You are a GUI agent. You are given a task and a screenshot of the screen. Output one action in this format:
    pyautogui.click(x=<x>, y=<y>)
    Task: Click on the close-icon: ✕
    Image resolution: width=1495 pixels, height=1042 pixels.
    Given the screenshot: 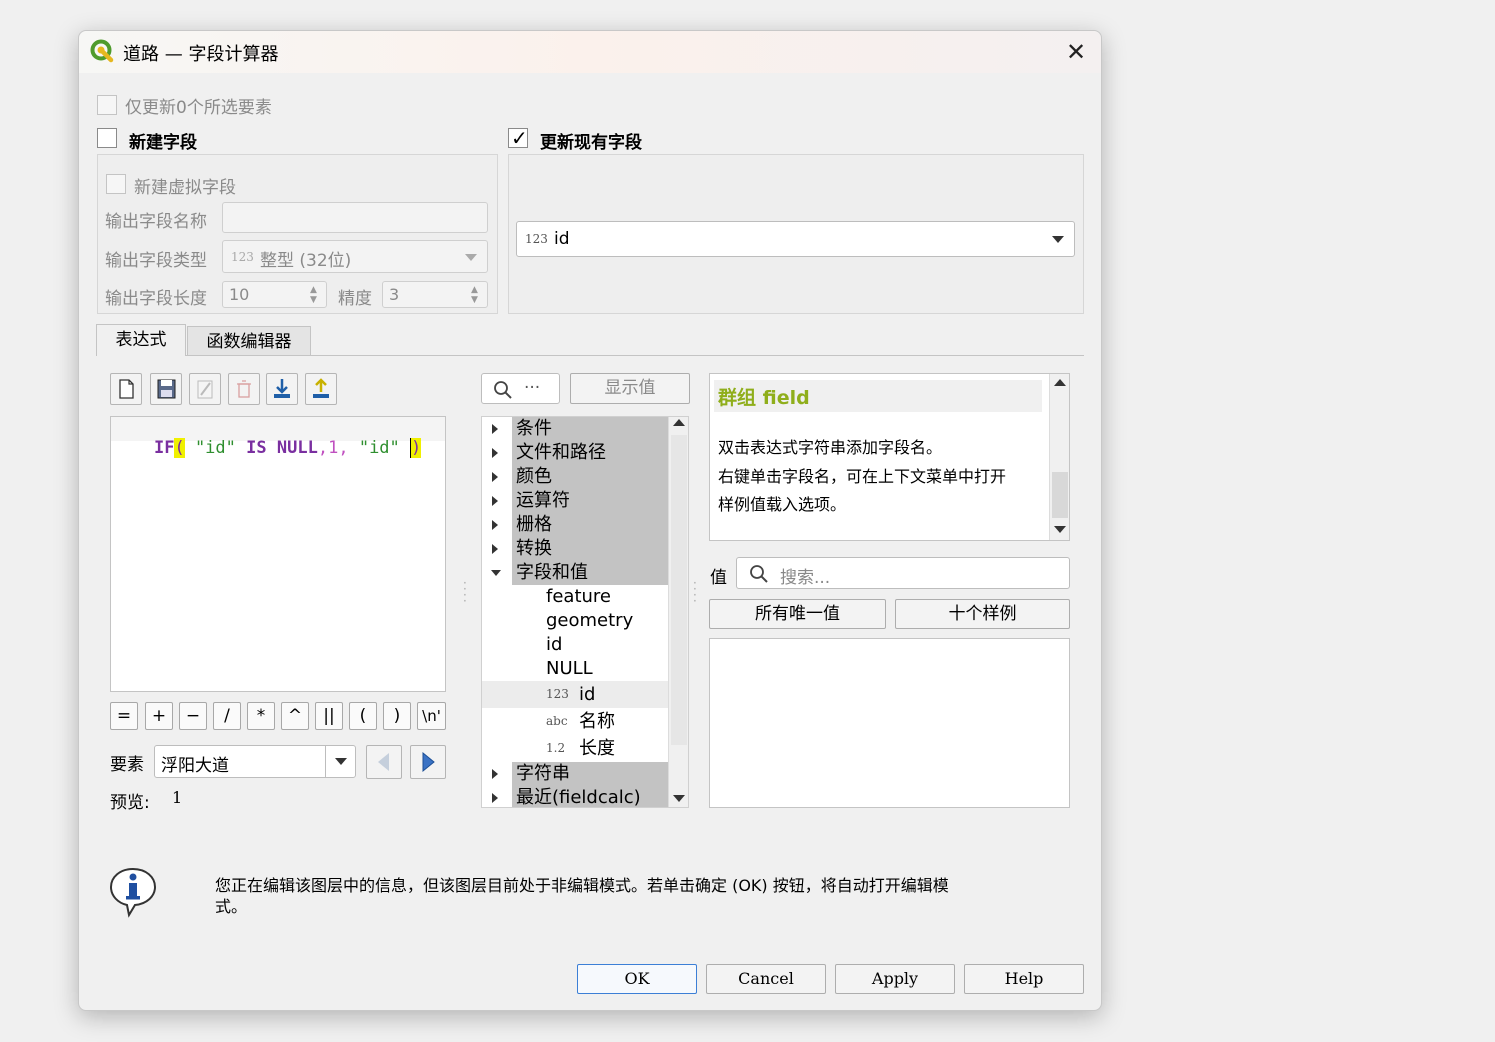 What is the action you would take?
    pyautogui.click(x=1076, y=52)
    